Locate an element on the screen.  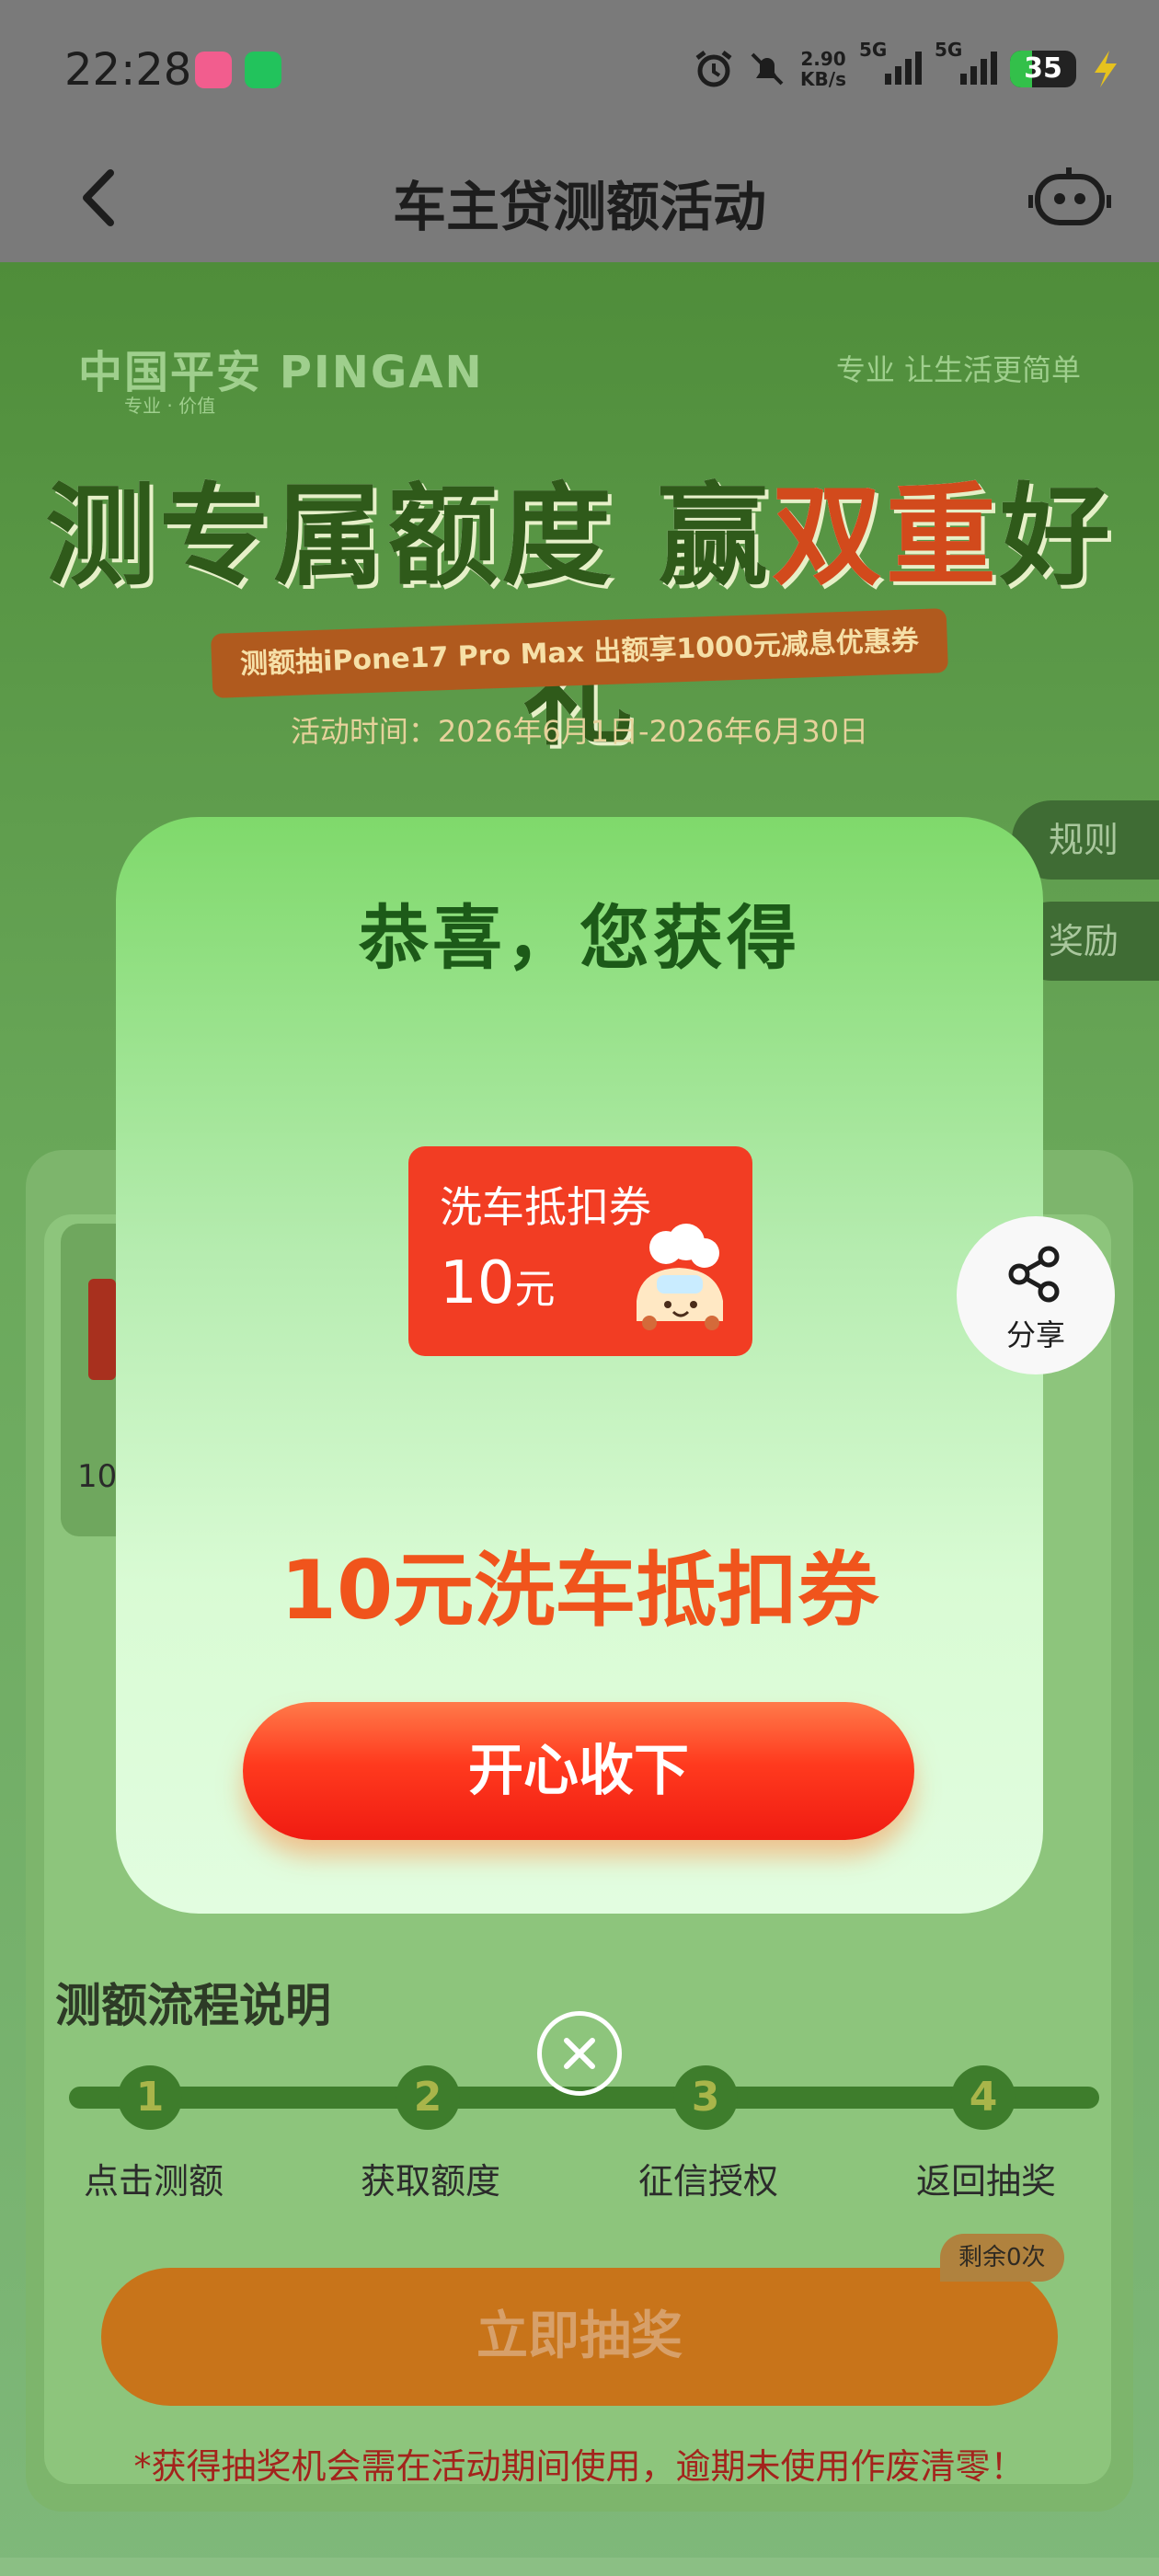
app-header: 车主贷测额活动 is located at coordinates (579, 200).